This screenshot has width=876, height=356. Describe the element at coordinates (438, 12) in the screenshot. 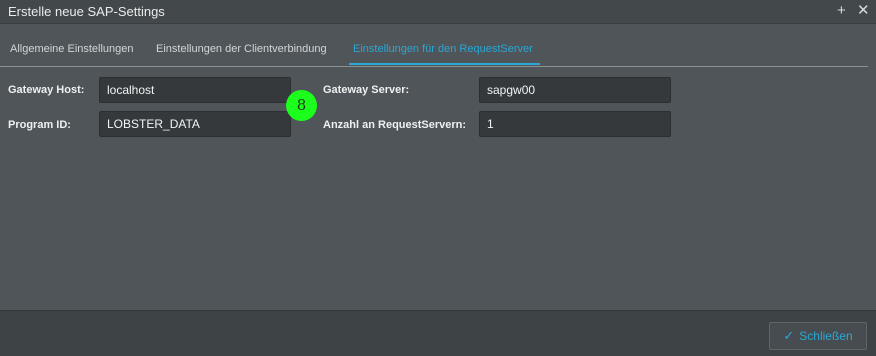

I see `title-bar: Erstelle neue SAP-Settings + ✕` at that location.